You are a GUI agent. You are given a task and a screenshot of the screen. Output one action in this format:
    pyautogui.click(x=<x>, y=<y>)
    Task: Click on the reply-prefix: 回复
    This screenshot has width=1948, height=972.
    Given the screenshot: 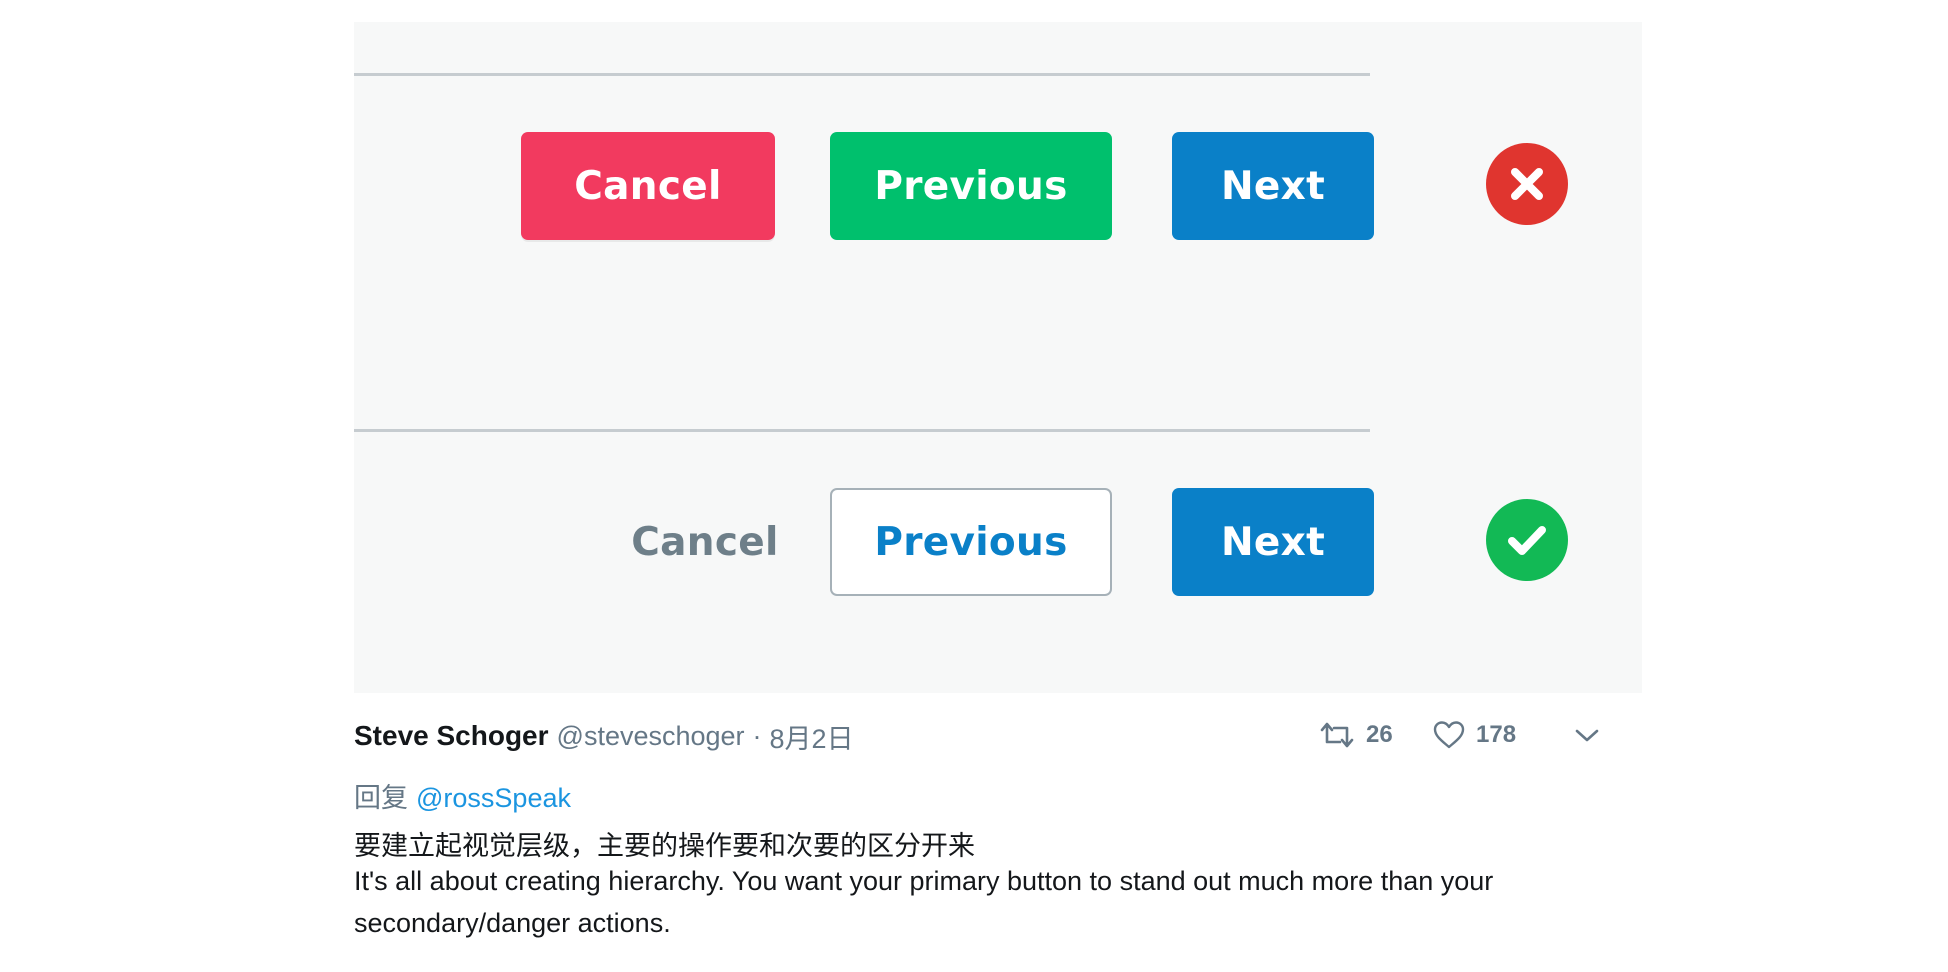 What is the action you would take?
    pyautogui.click(x=381, y=798)
    